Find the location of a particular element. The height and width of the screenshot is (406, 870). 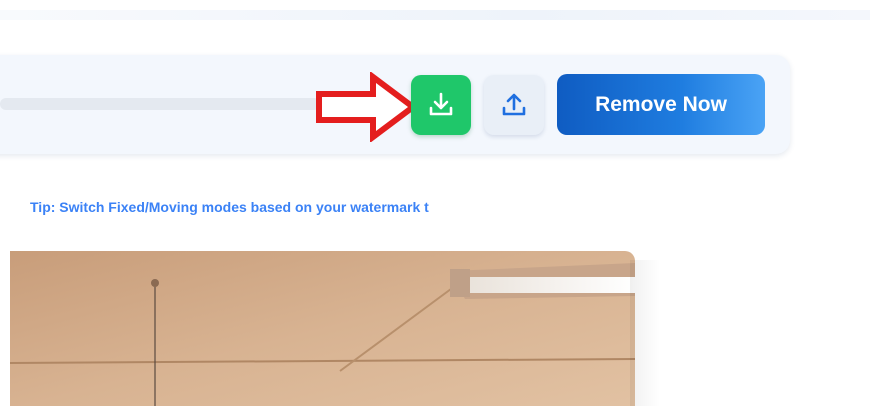

remove-now-button: Remove Now is located at coordinates (661, 104).